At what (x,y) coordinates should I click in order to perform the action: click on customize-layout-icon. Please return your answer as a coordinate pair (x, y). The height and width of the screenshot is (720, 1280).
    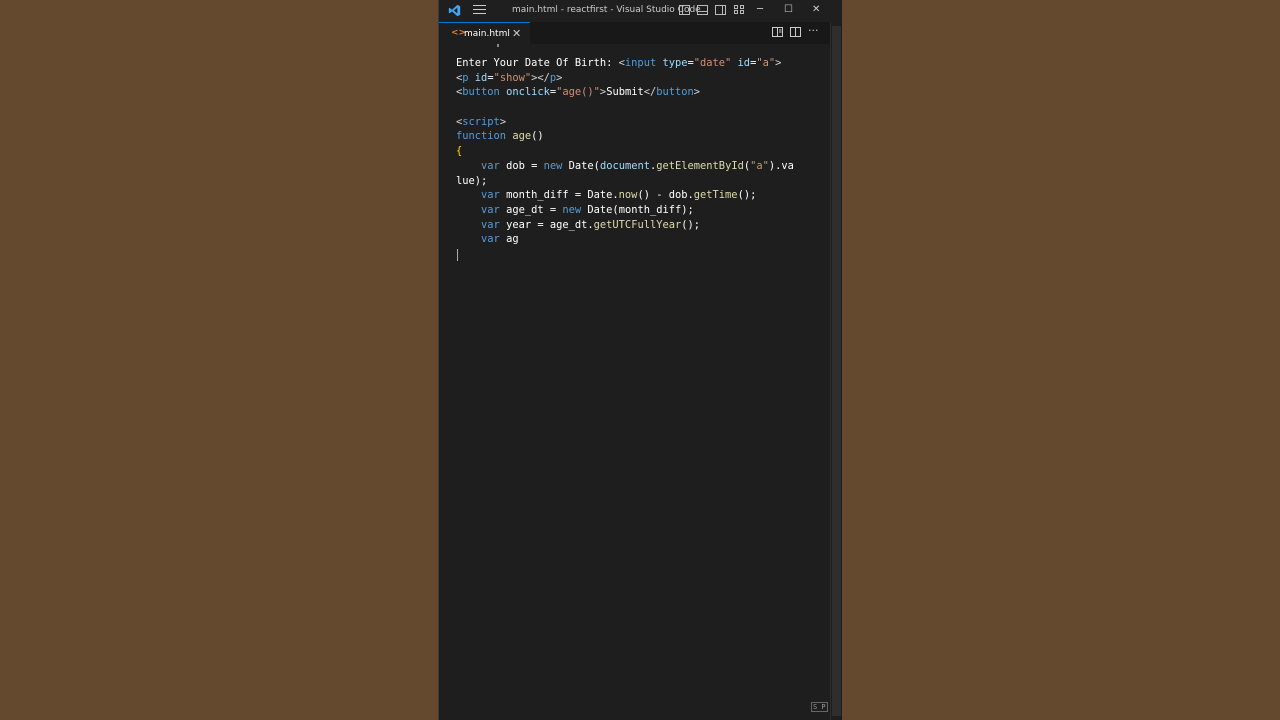
    Looking at the image, I should click on (739, 10).